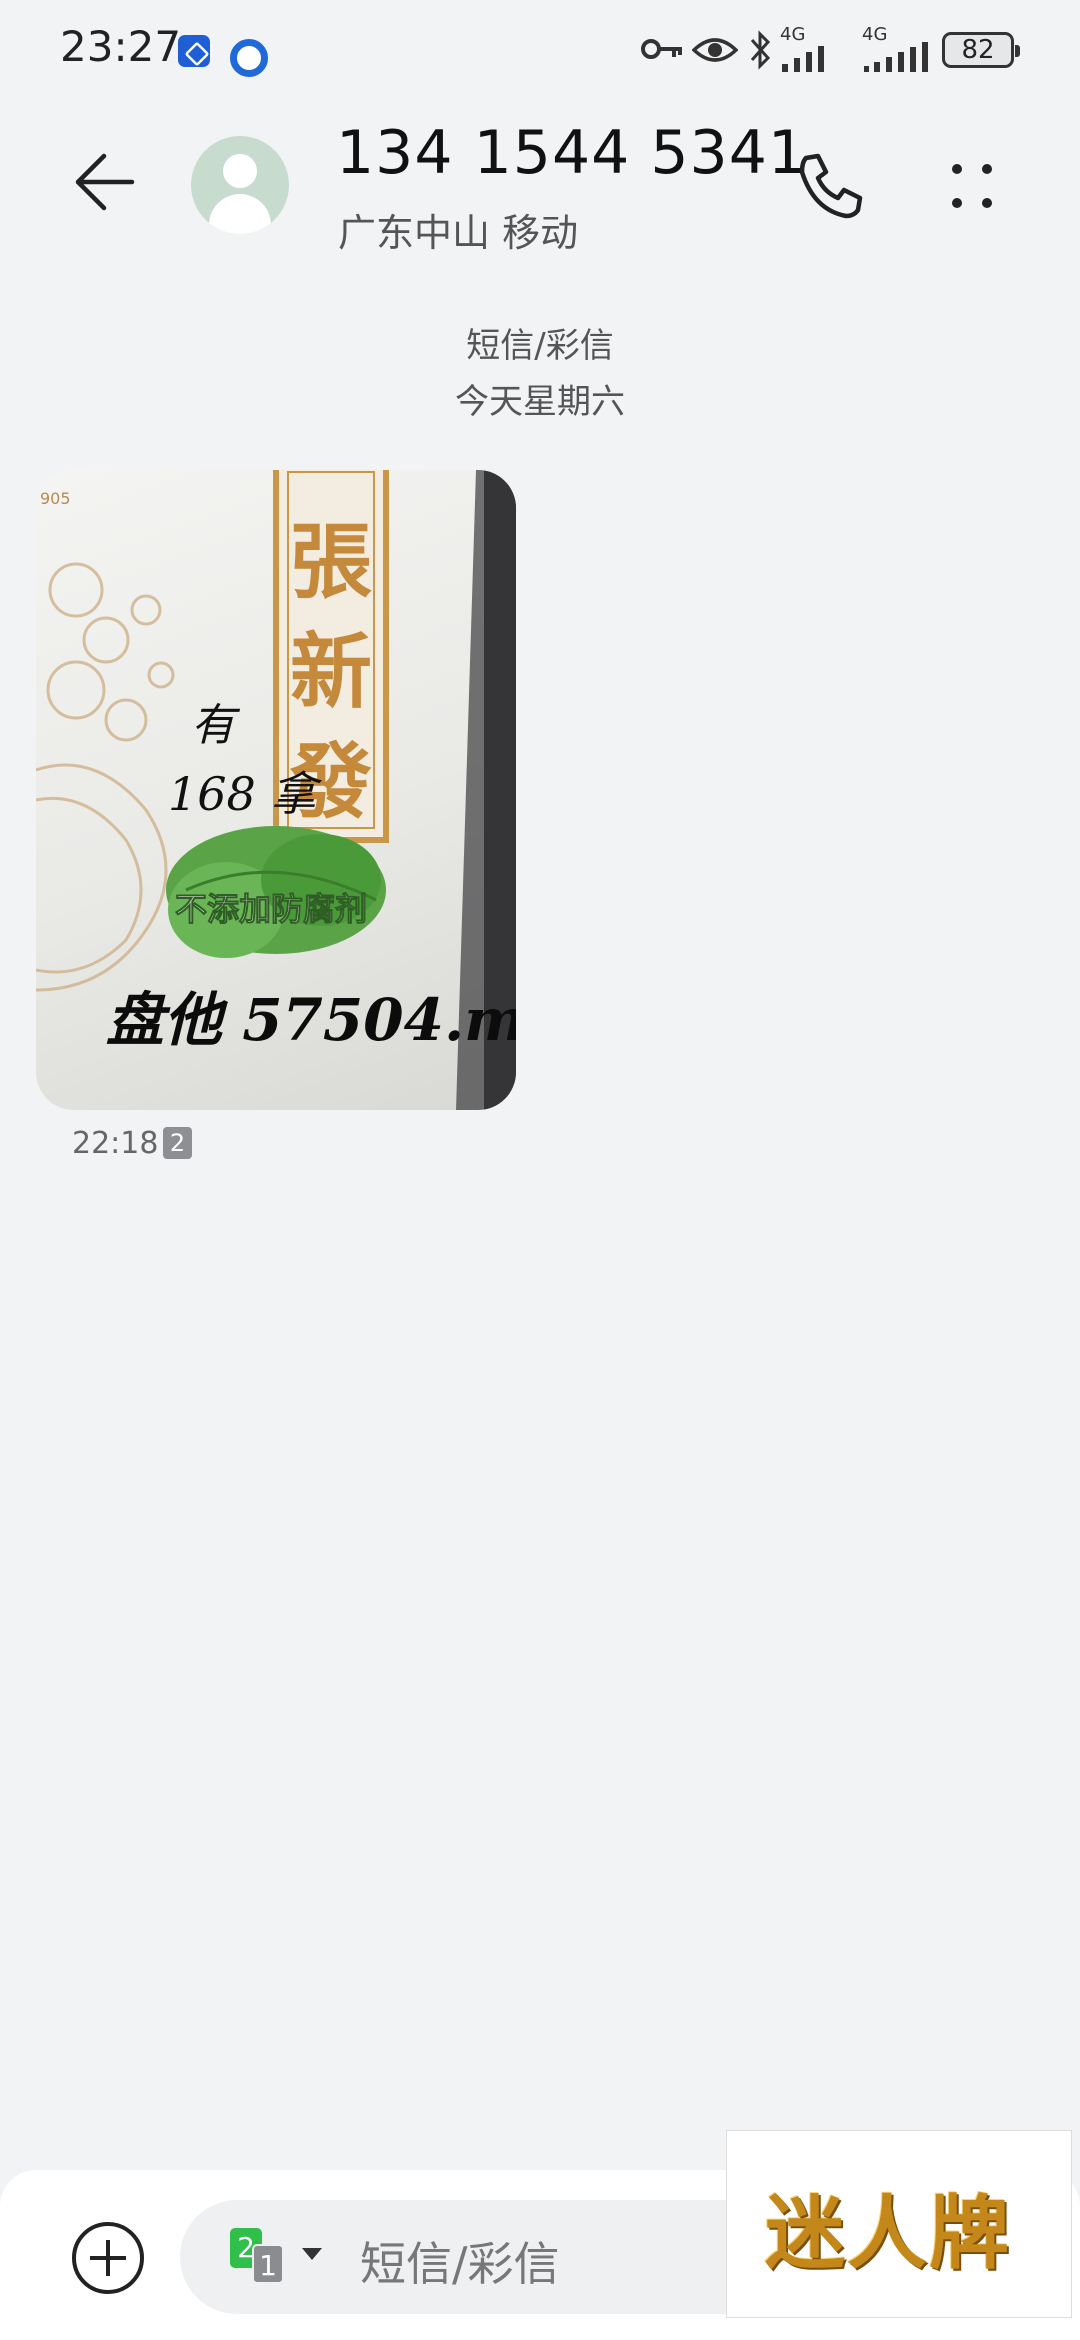 The image size is (1080, 2340). What do you see at coordinates (972, 186) in the screenshot?
I see `more-options-button` at bounding box center [972, 186].